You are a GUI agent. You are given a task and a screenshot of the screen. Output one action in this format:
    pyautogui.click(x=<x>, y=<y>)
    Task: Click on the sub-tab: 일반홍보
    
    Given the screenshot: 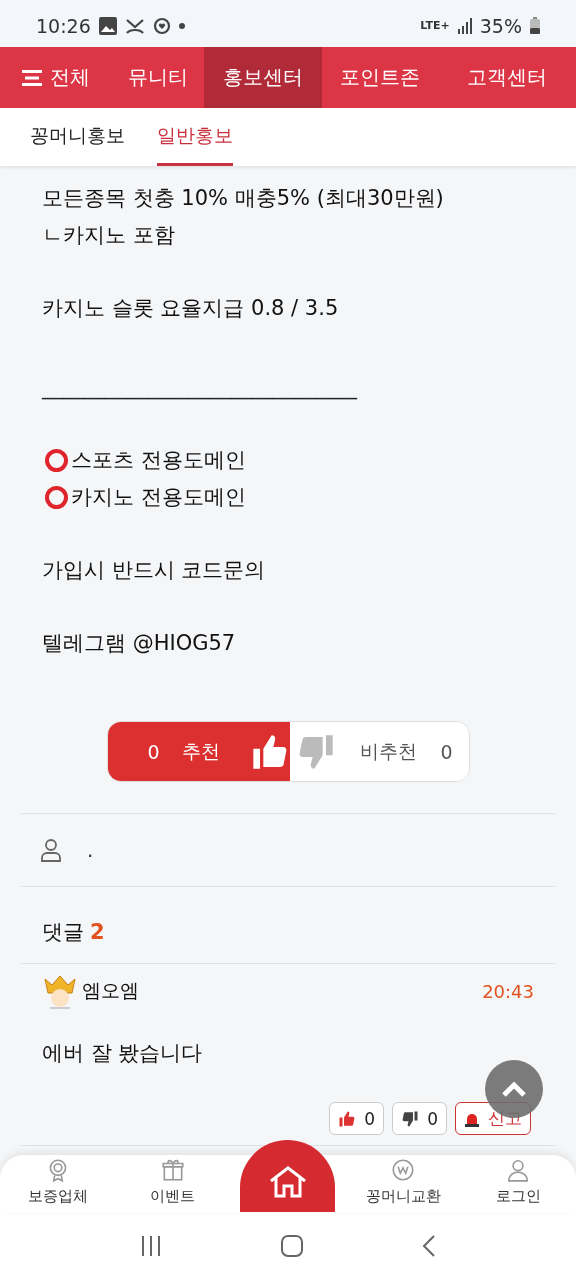 What is the action you would take?
    pyautogui.click(x=195, y=137)
    